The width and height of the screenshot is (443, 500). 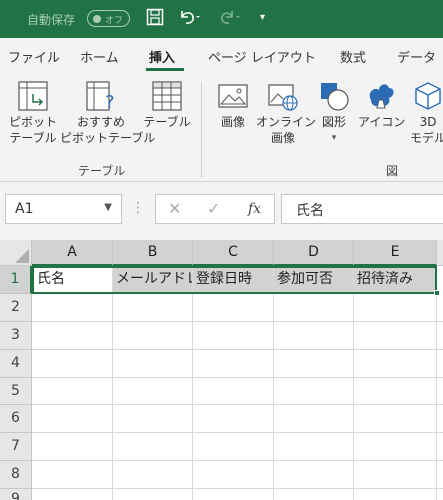 I want to click on title-bar: 自動保存 オフ ▾, so click(x=221, y=19).